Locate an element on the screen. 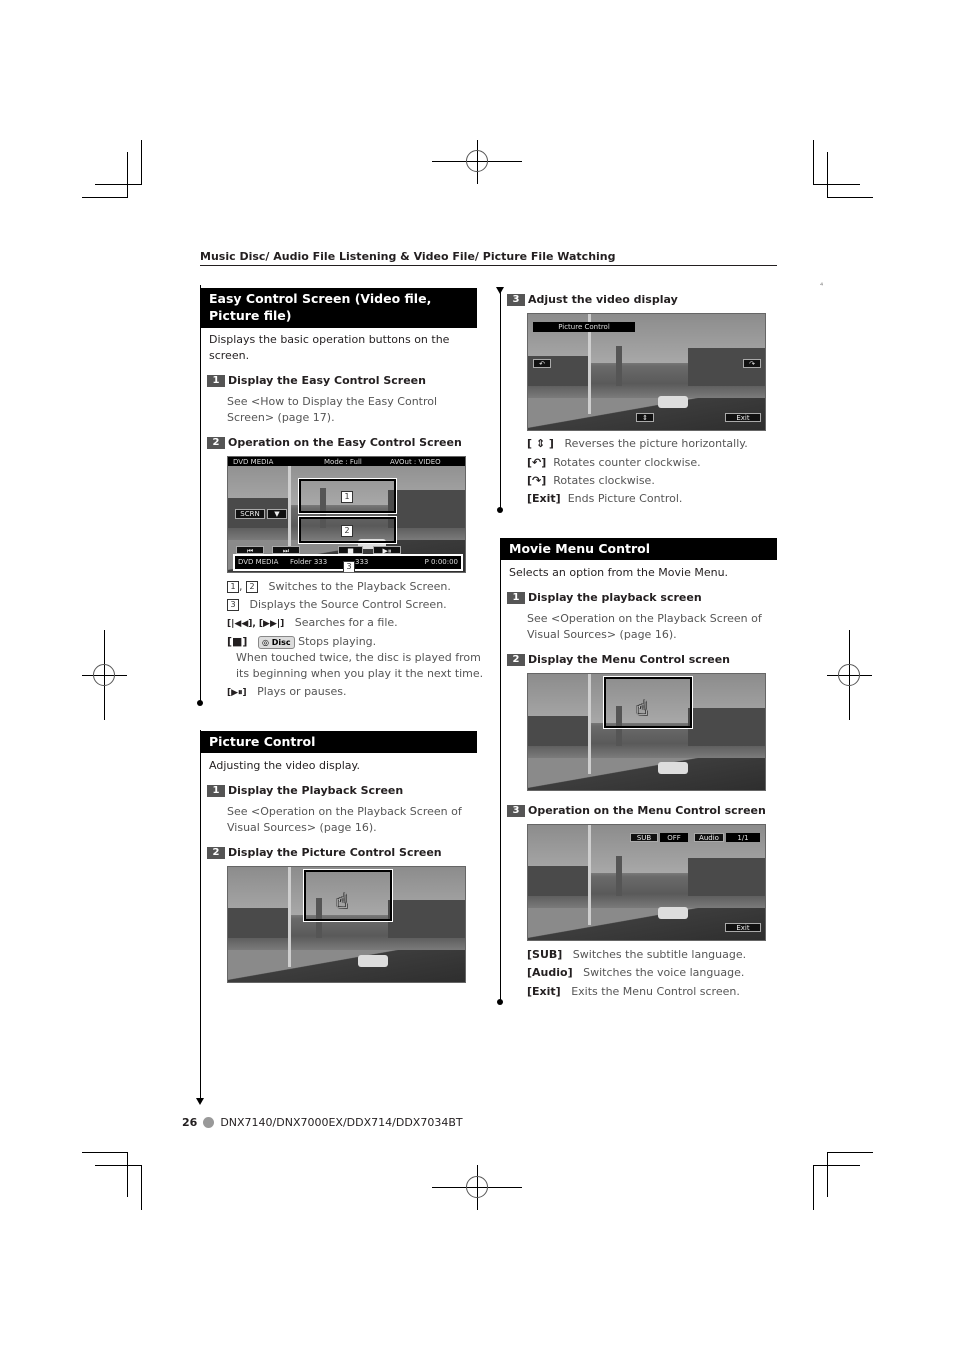 Image resolution: width=954 pixels, height=1350 pixels. audio-button: Audio is located at coordinates (709, 837).